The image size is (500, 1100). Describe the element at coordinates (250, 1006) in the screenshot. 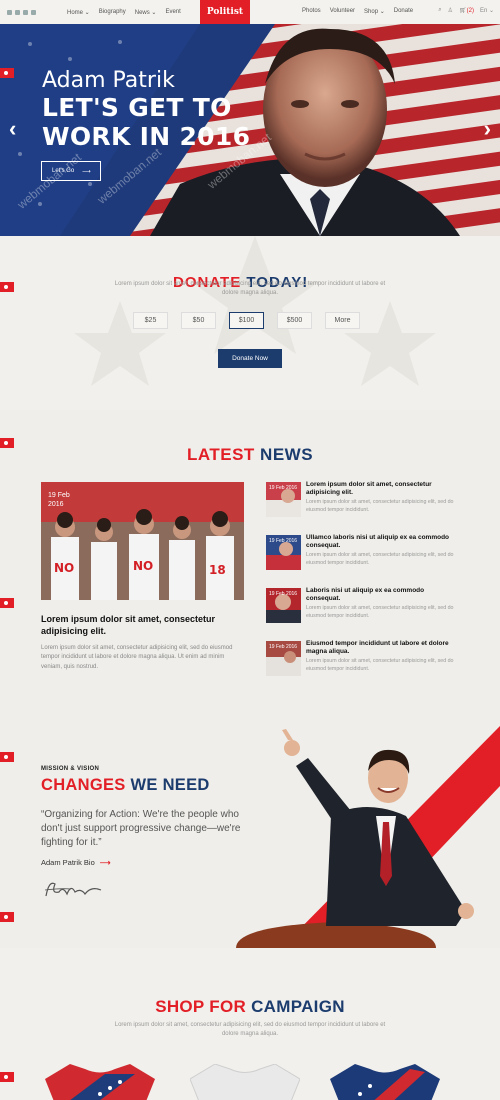

I see `shop-title: SHOP FOR CAMPAIGN` at that location.